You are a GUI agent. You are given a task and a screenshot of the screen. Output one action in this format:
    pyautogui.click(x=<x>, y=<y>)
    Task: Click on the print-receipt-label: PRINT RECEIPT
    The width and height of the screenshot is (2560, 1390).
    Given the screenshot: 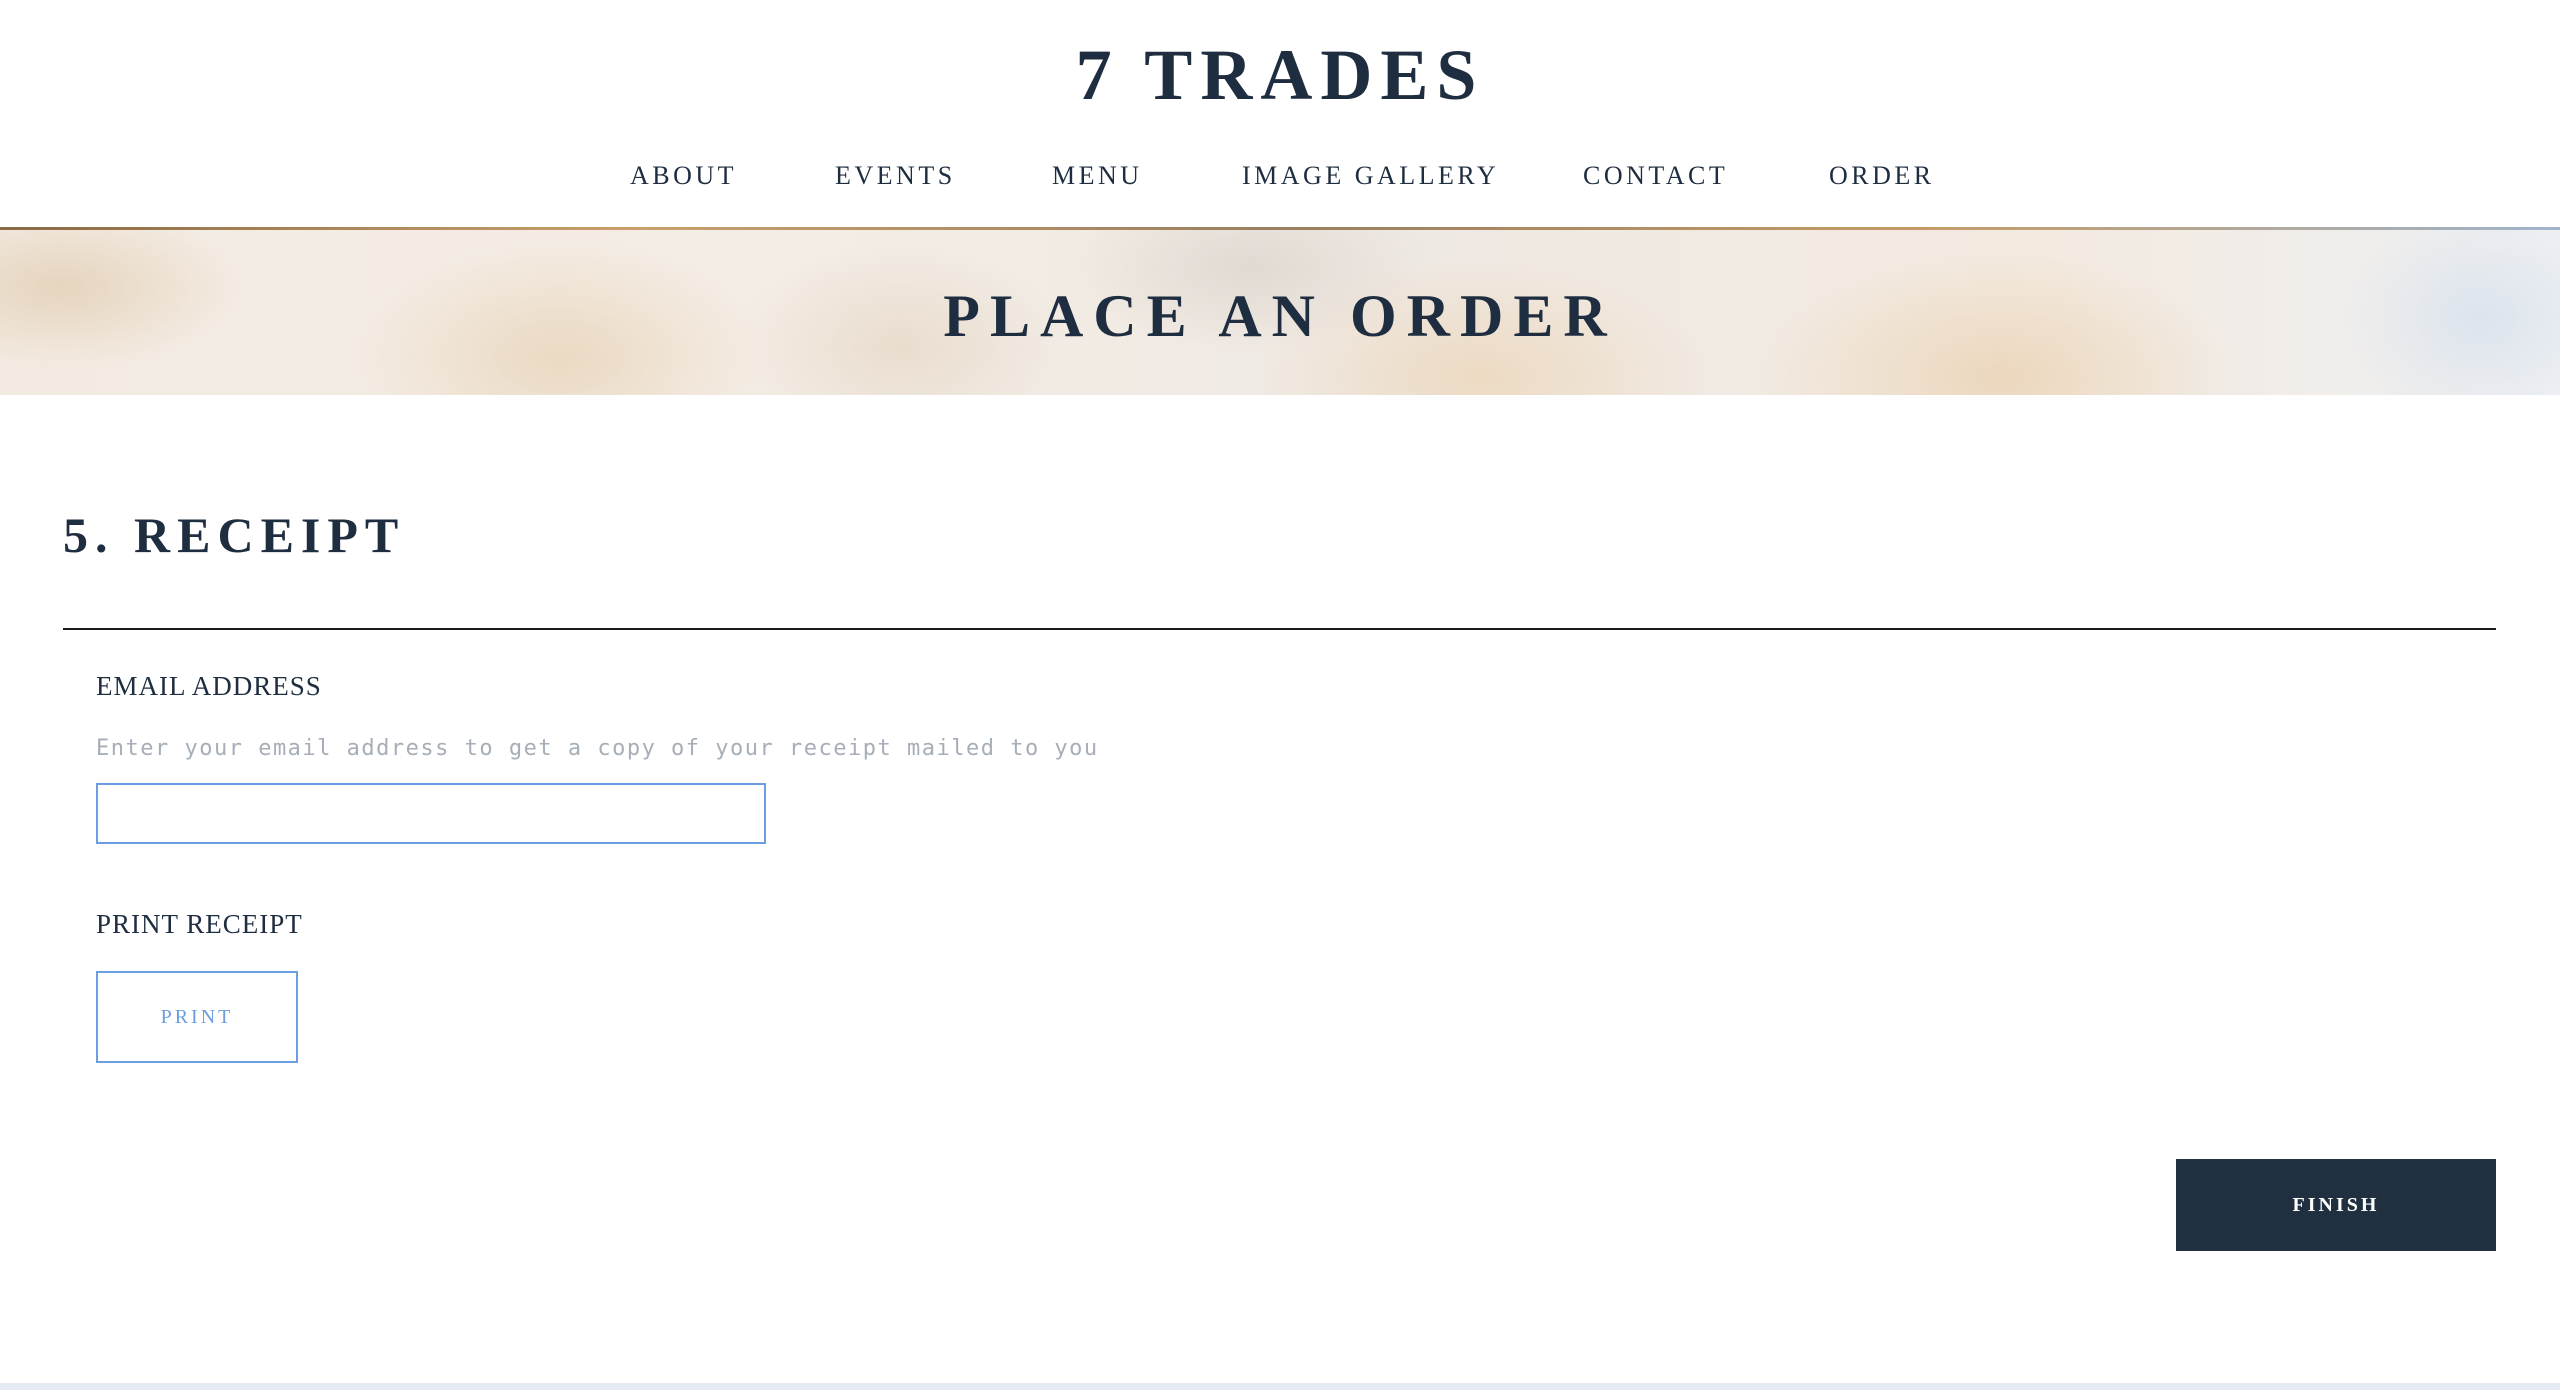 What is the action you would take?
    pyautogui.click(x=199, y=924)
    